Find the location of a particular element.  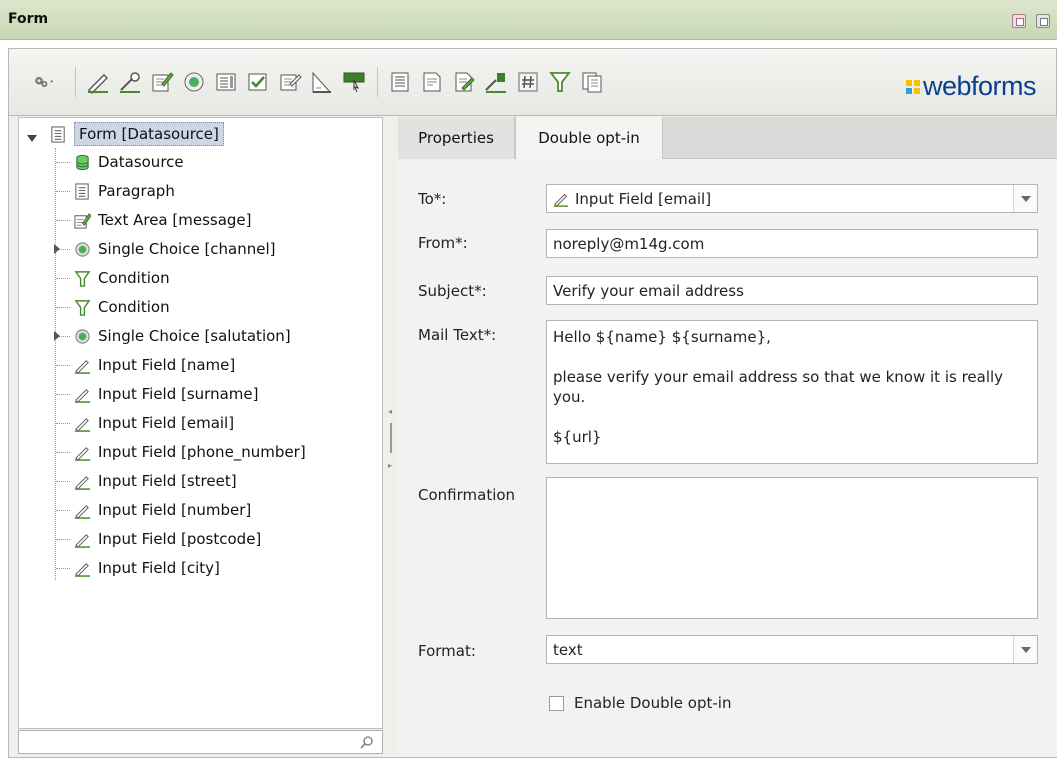

format-select-value: text is located at coordinates (568, 649).